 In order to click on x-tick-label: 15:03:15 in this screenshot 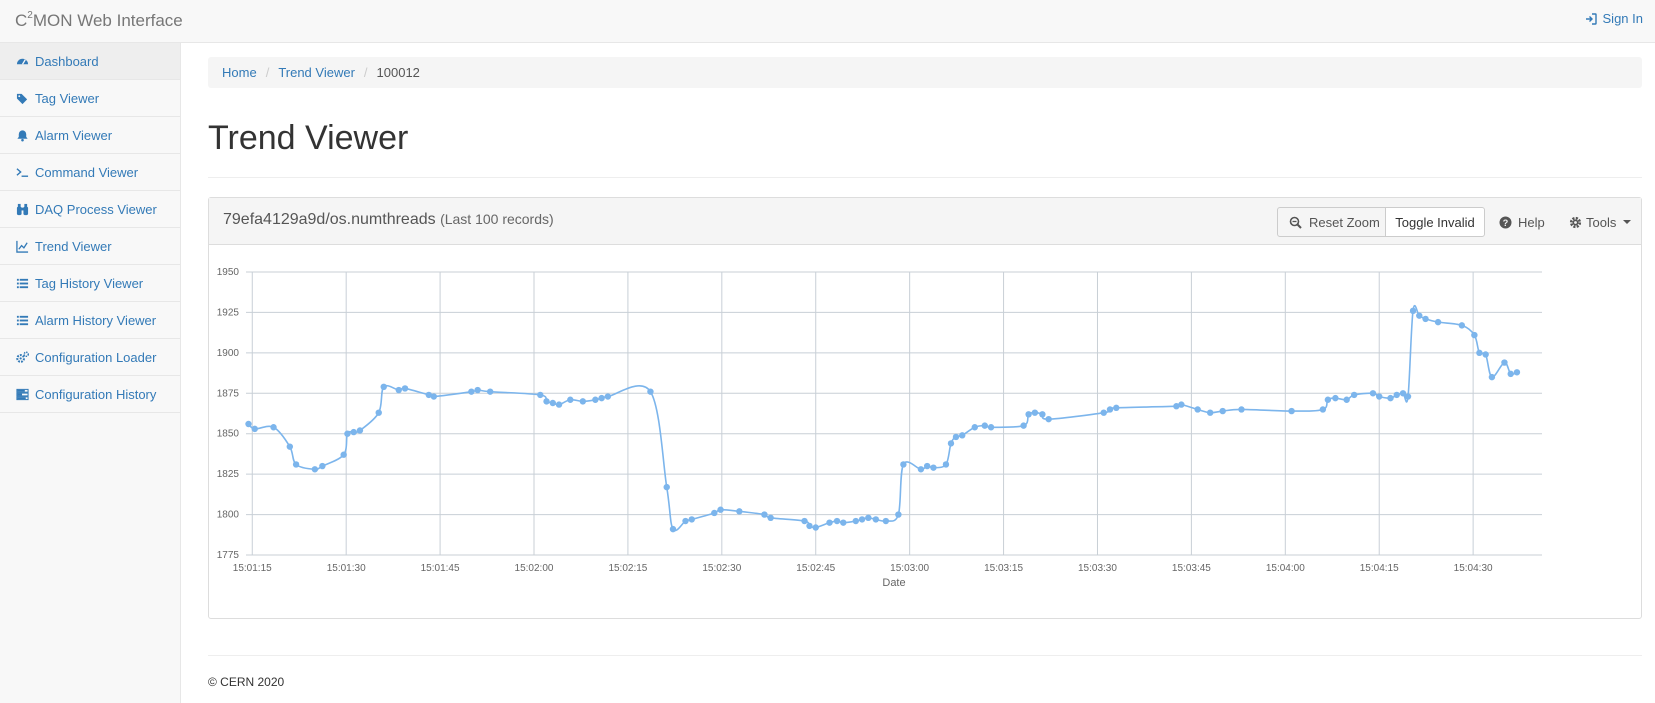, I will do `click(1003, 568)`.